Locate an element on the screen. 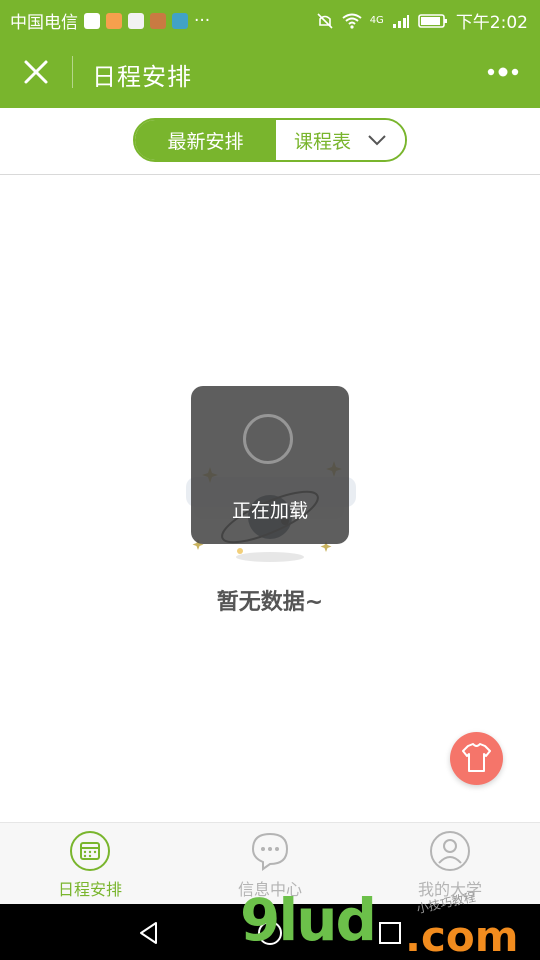 The height and width of the screenshot is (960, 540). wifi-icon is located at coordinates (352, 21).